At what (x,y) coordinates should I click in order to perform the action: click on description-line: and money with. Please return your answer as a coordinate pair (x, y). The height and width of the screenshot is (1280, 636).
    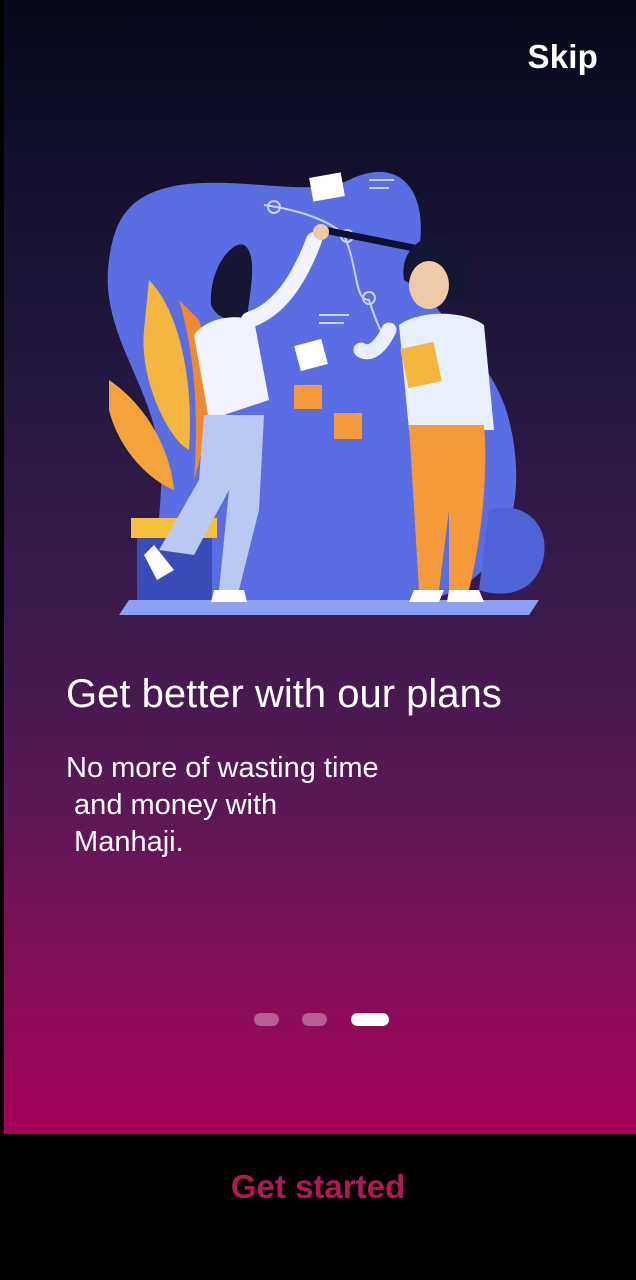
    Looking at the image, I should click on (172, 805).